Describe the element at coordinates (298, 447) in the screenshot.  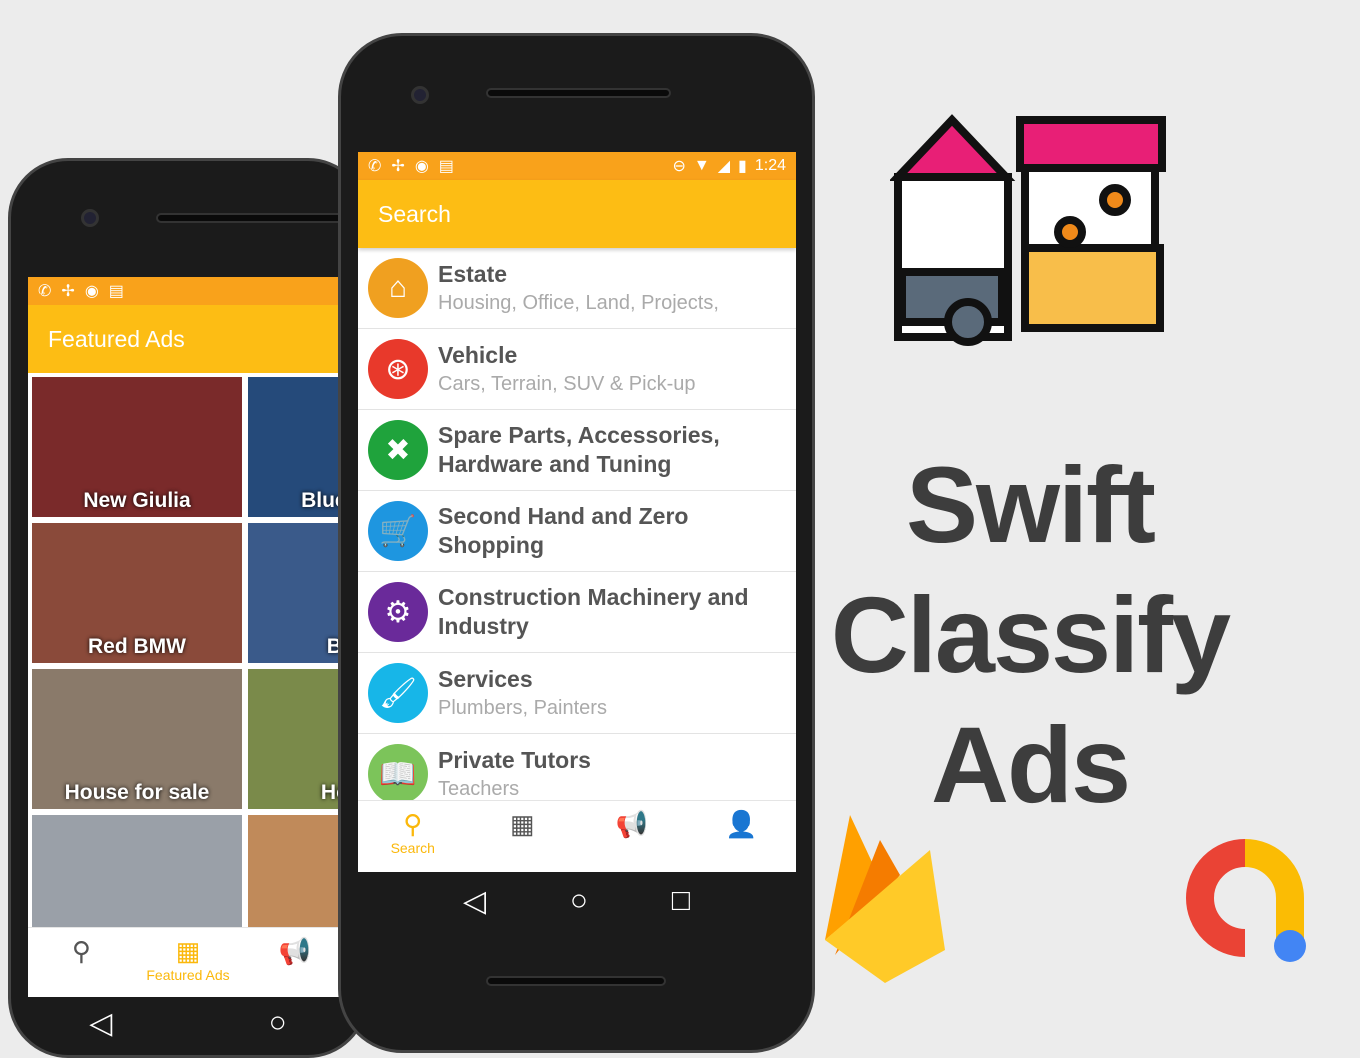
I see `featured-ad-tile: Blue BMW` at that location.